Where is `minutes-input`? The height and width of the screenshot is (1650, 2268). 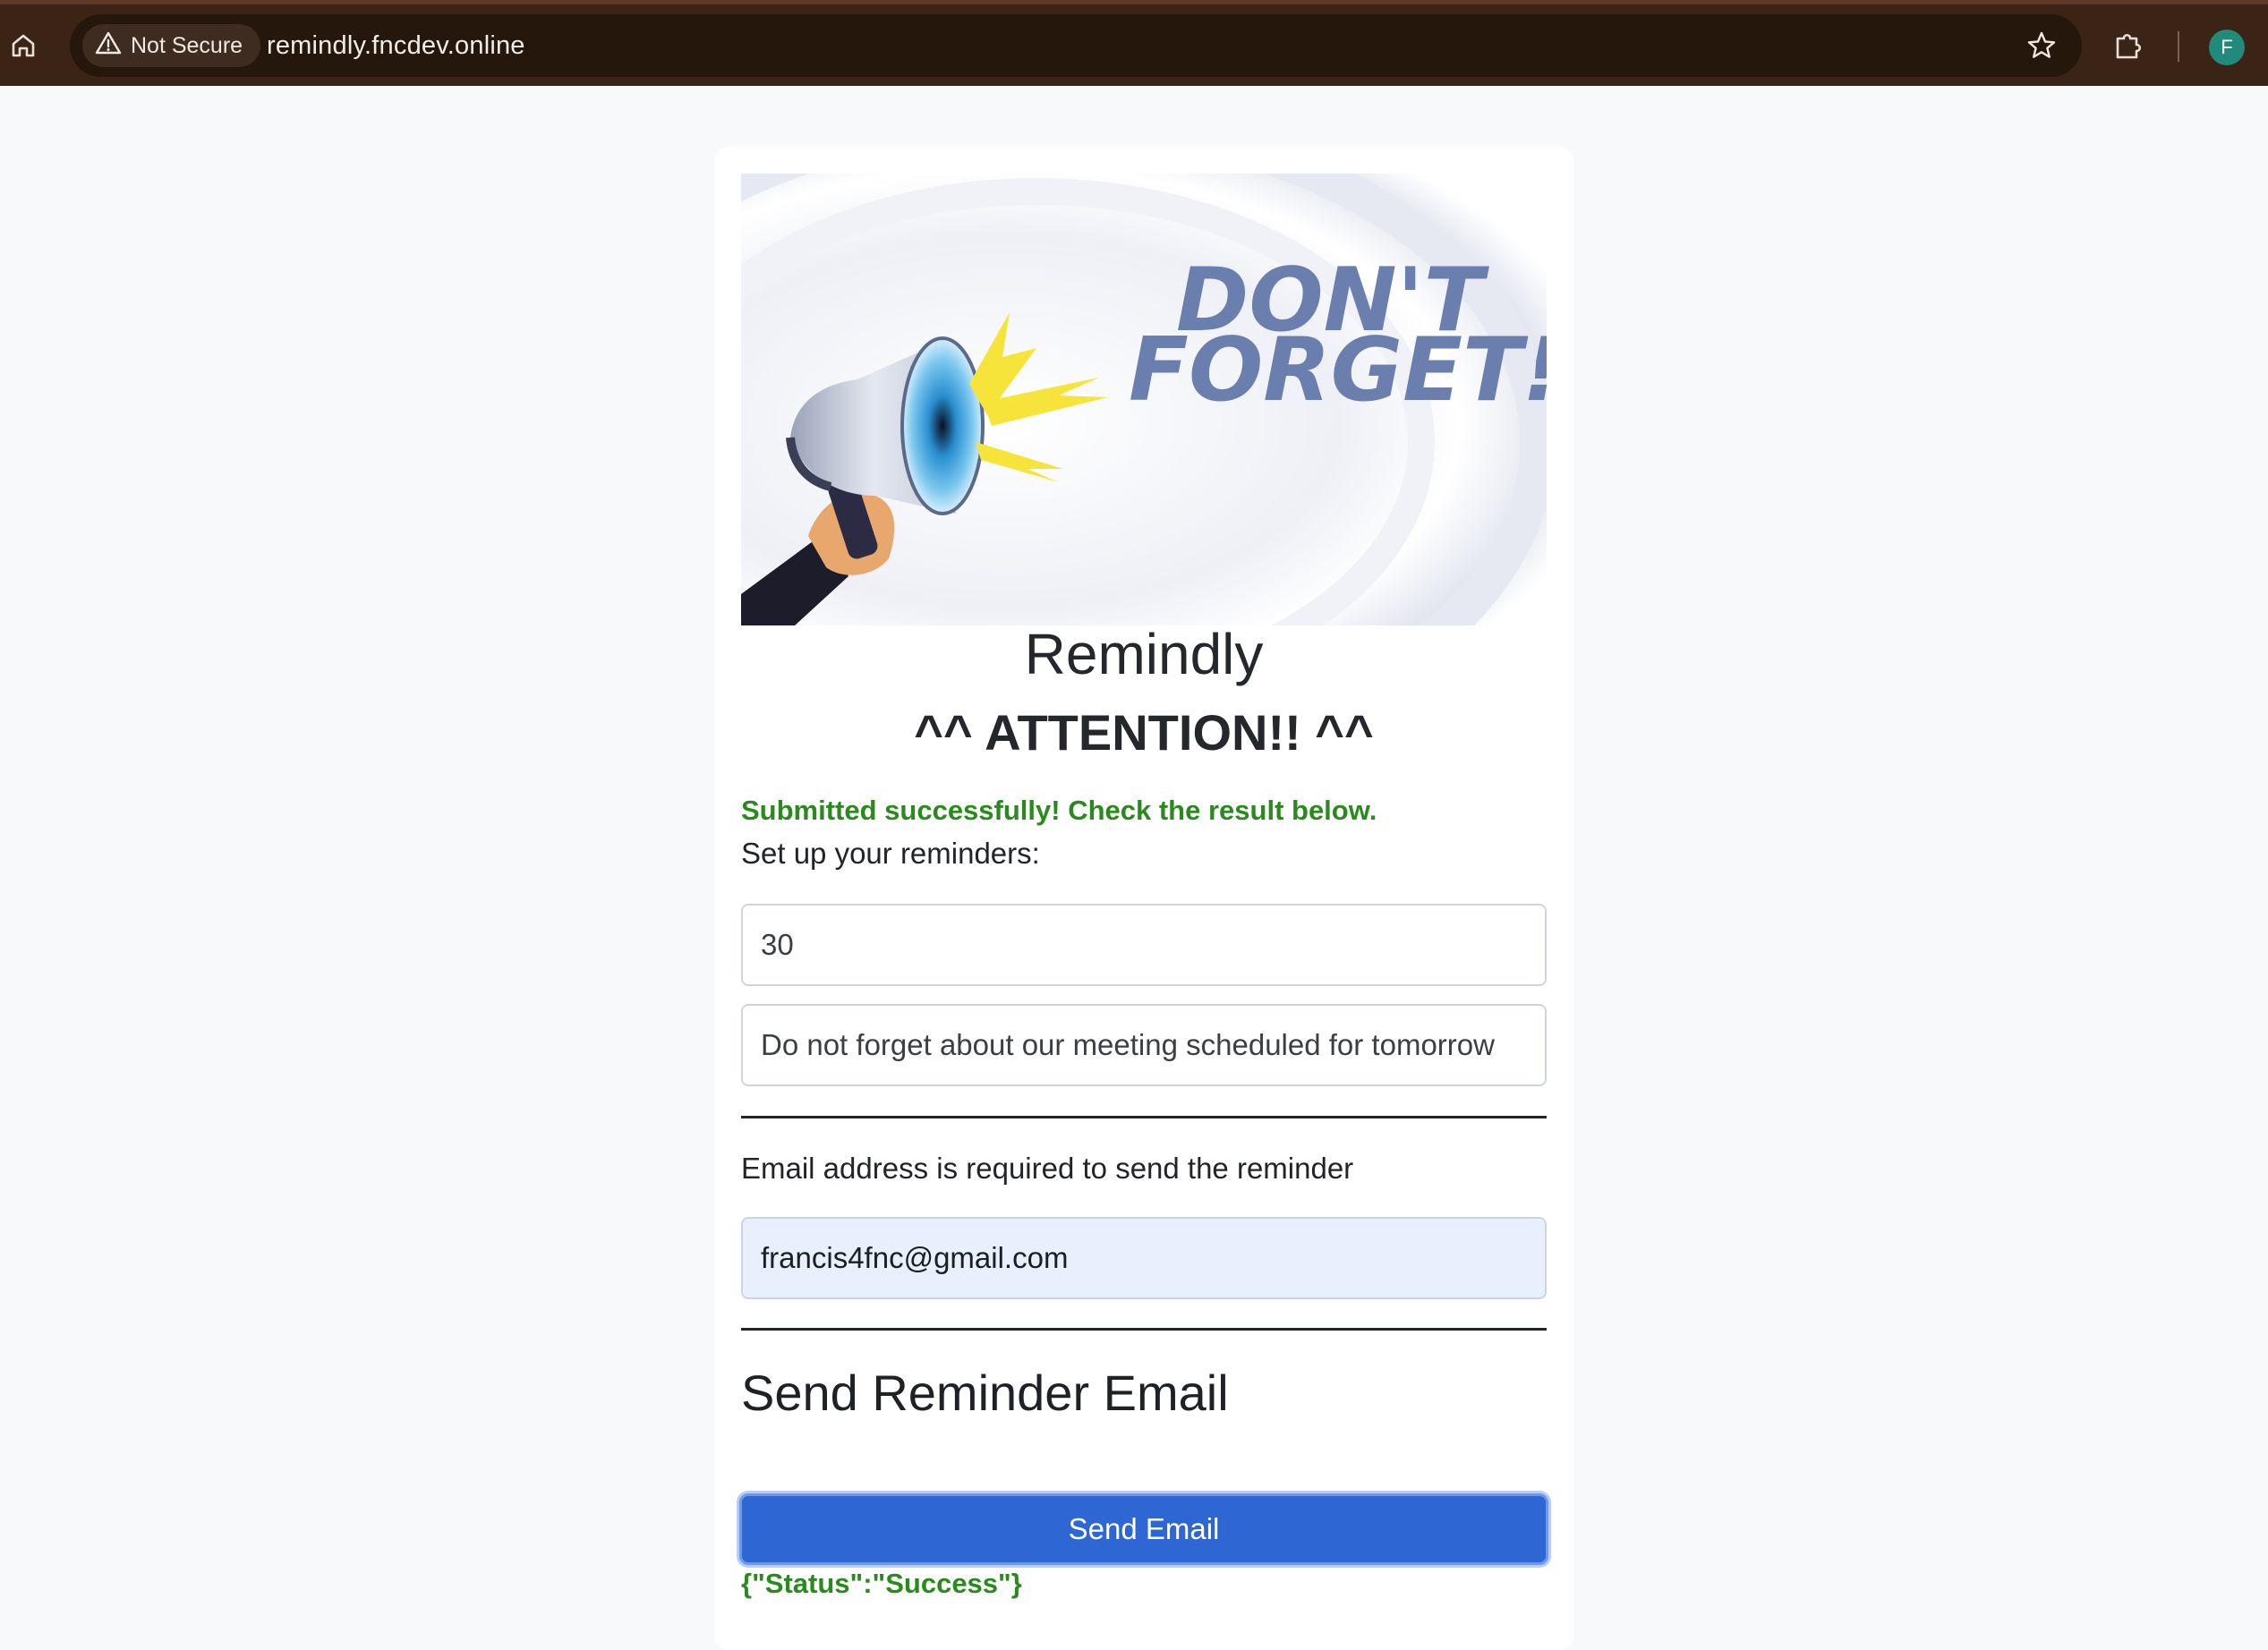
minutes-input is located at coordinates (1144, 945).